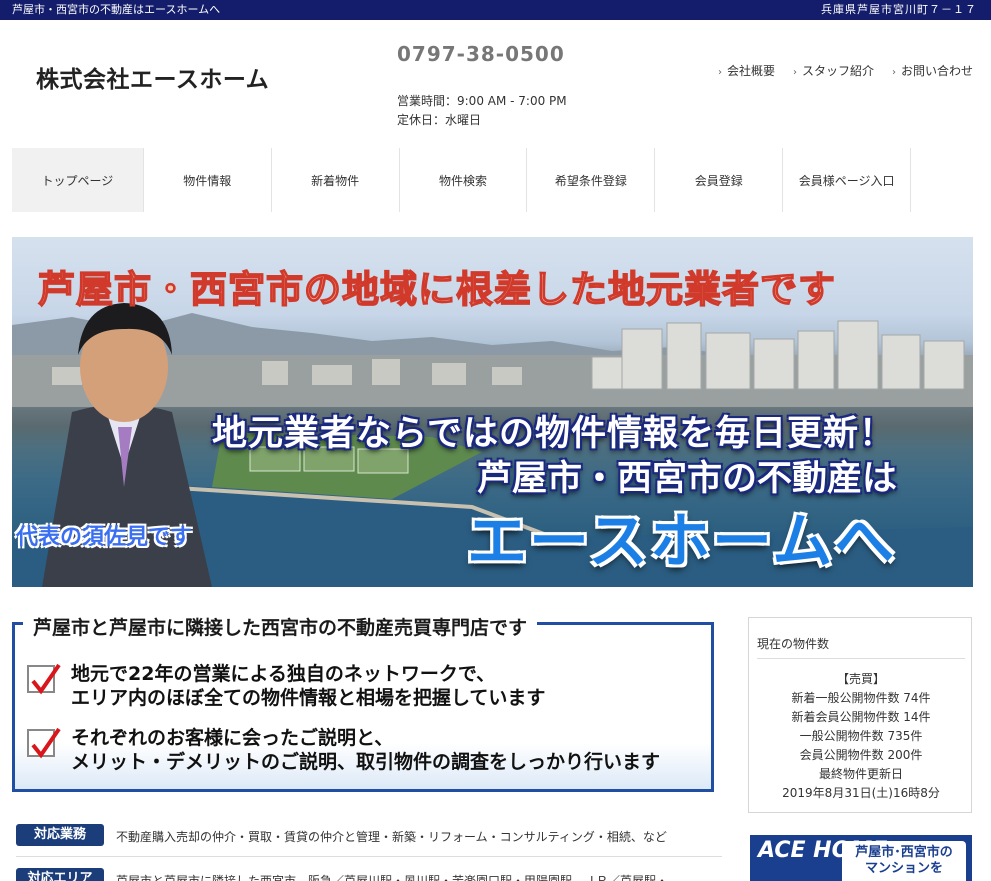 The height and width of the screenshot is (881, 991). I want to click on ace-home-banner: ACE HOME 芦屋市･西宮市の マンションを, so click(861, 858).